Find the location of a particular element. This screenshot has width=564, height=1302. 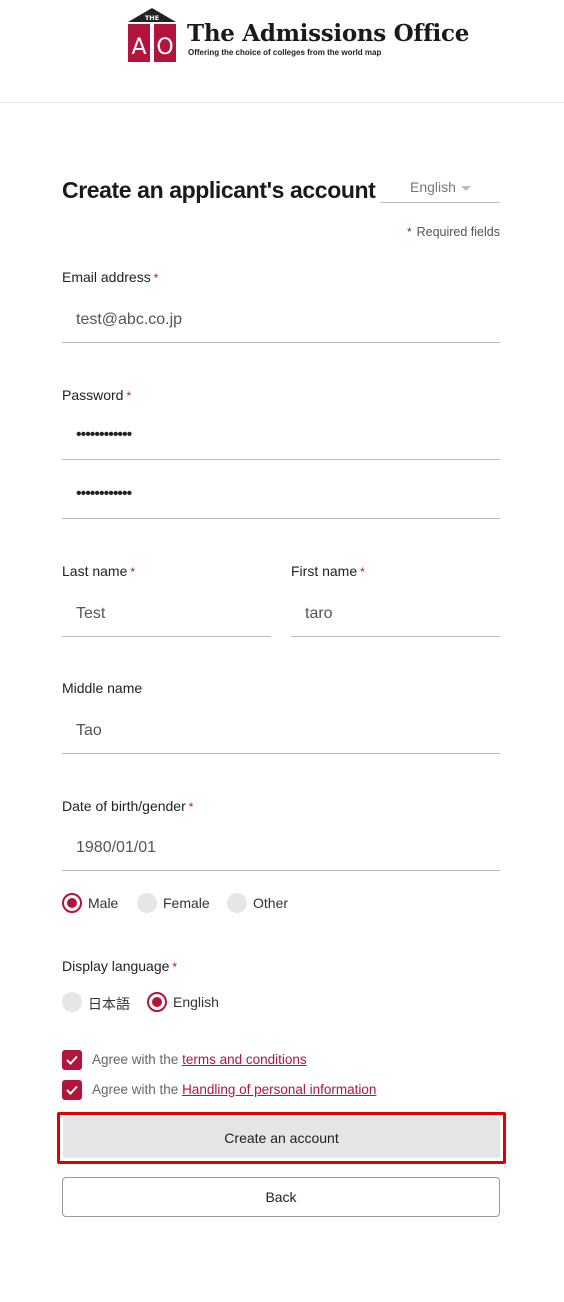

email-label: Email address * is located at coordinates (110, 277).